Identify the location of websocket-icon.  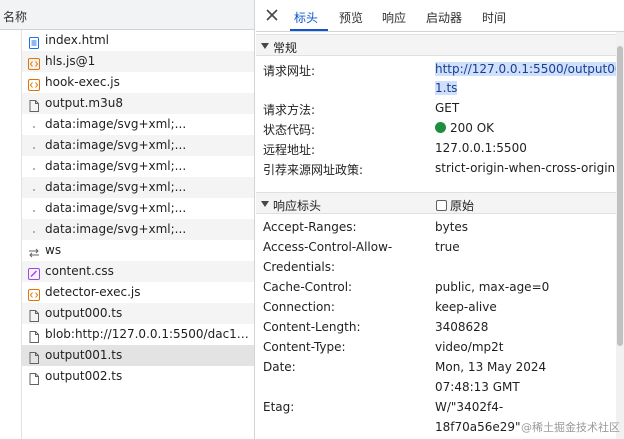
(34, 251).